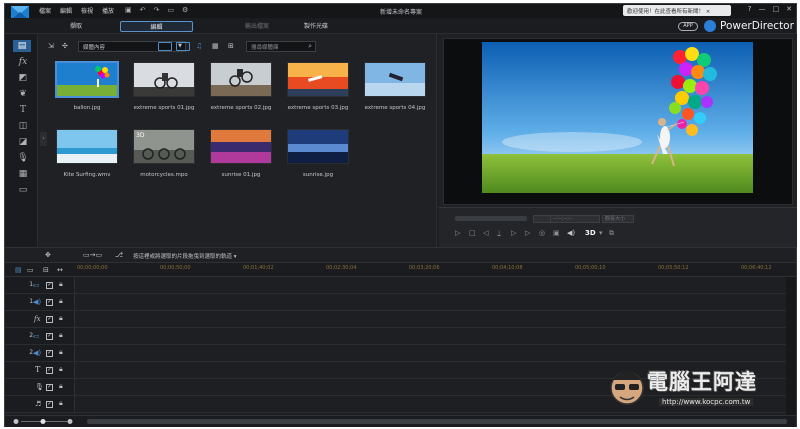 This screenshot has height=429, width=800. Describe the element at coordinates (23, 142) in the screenshot. I see `audio-mixing-room-icon: ◪` at that location.